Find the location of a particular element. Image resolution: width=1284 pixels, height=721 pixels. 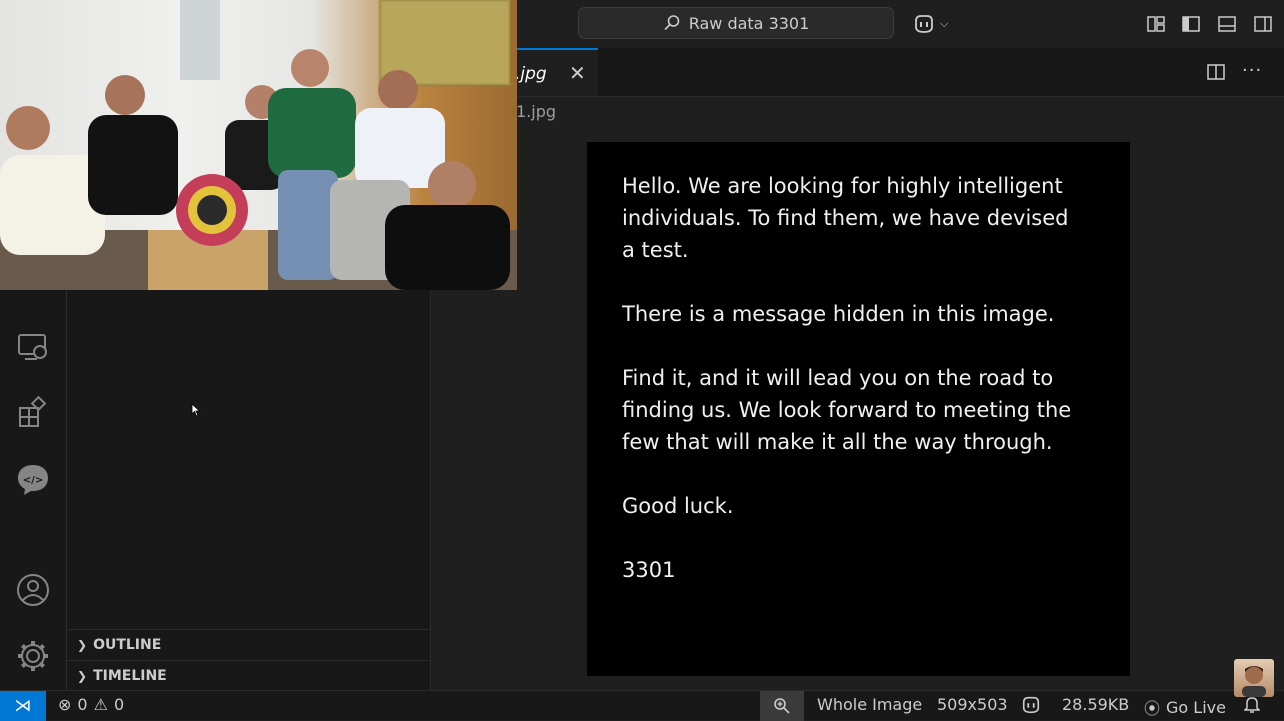

file-size-label: 28.59KB is located at coordinates (1096, 704).